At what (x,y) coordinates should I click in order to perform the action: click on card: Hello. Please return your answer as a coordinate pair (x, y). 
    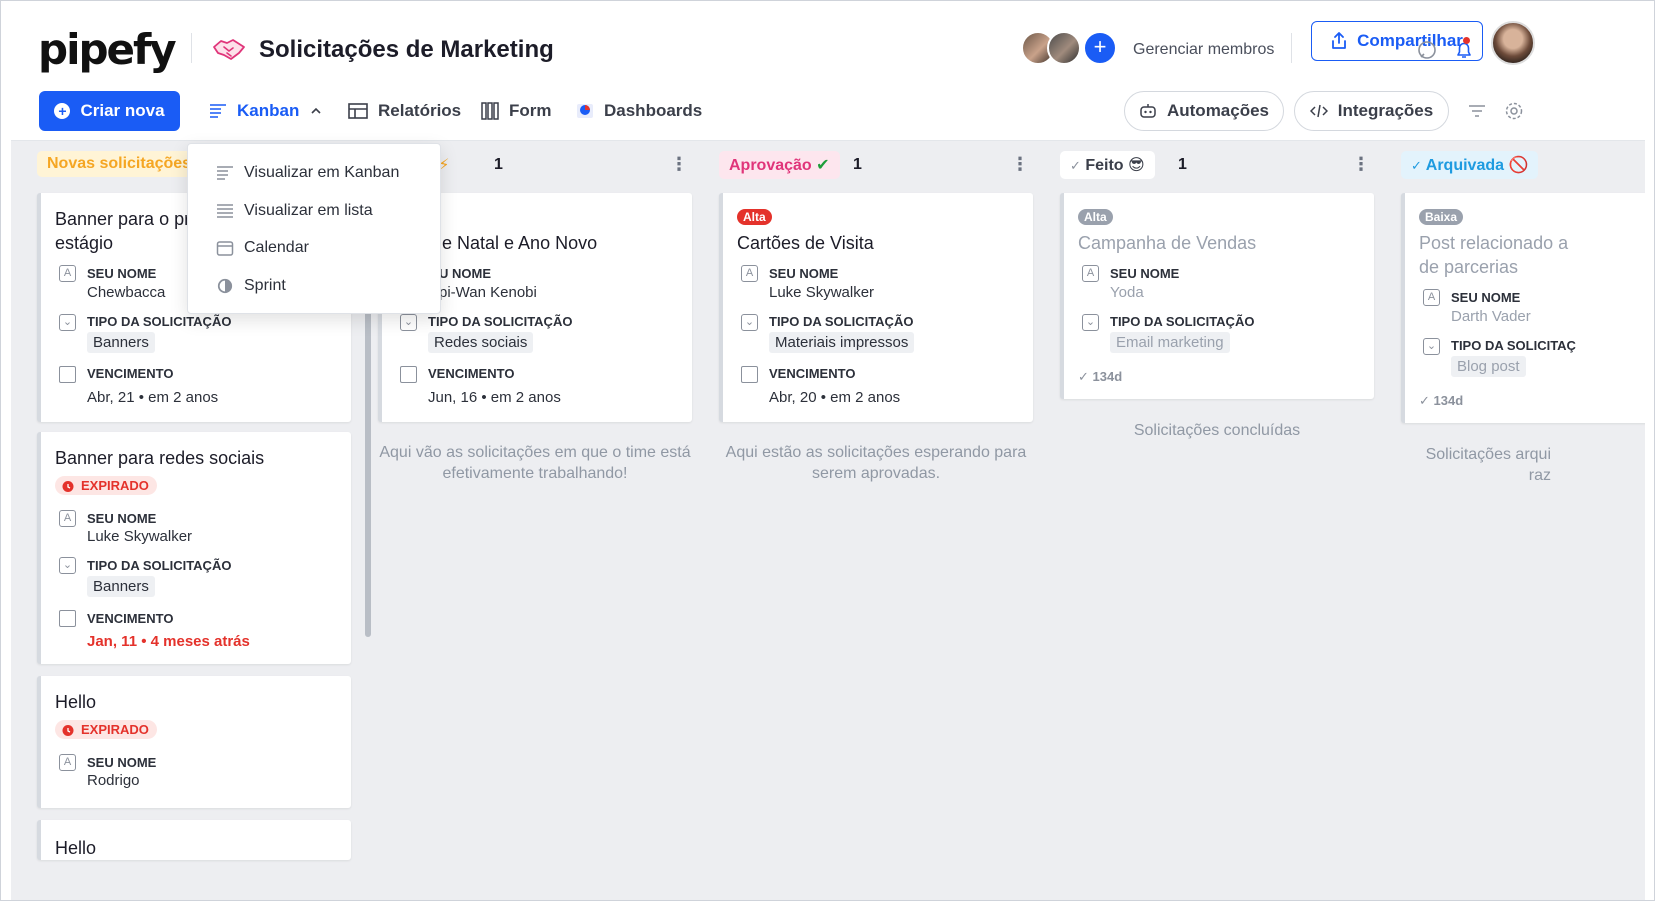
    Looking at the image, I should click on (194, 840).